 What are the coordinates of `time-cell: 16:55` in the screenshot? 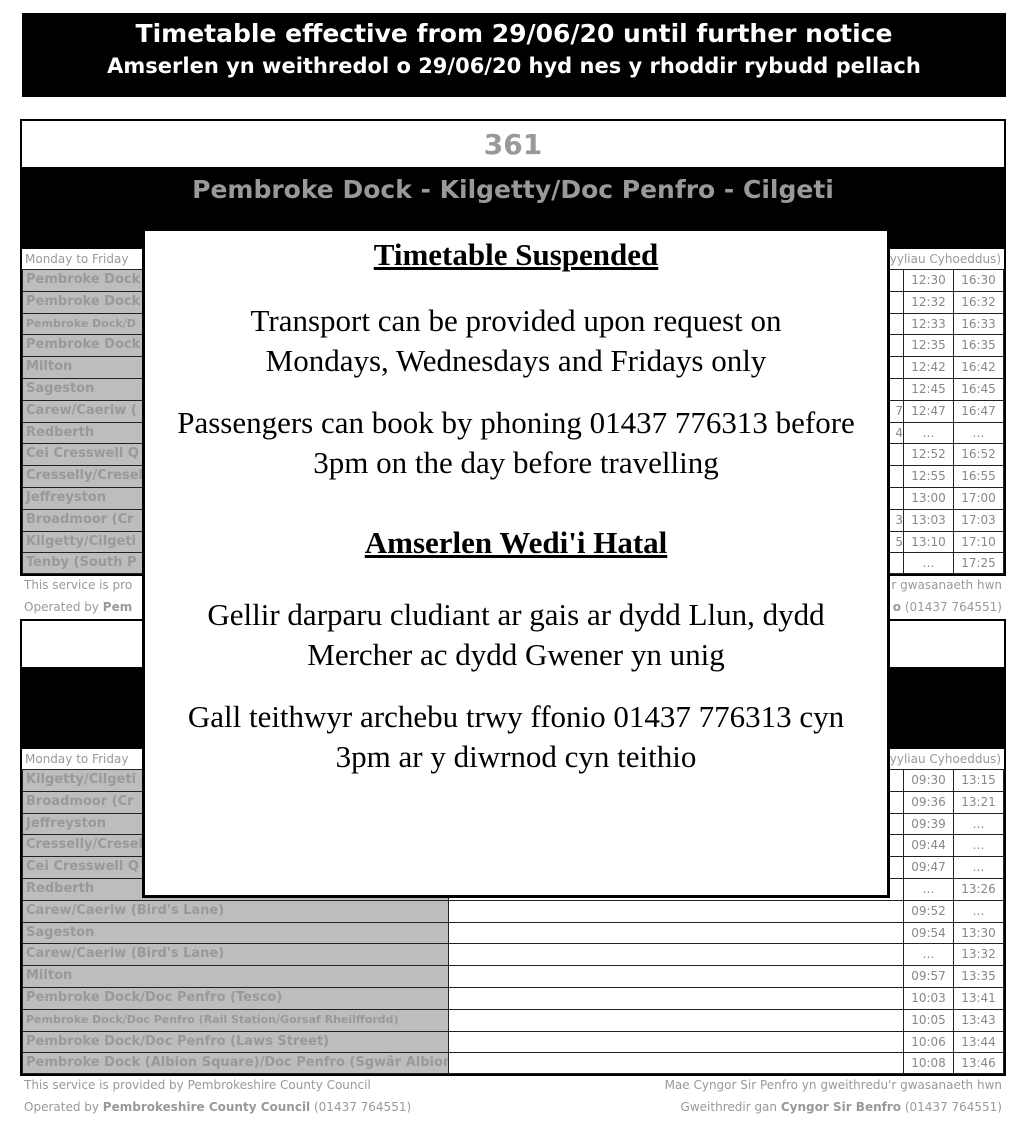 It's located at (979, 476).